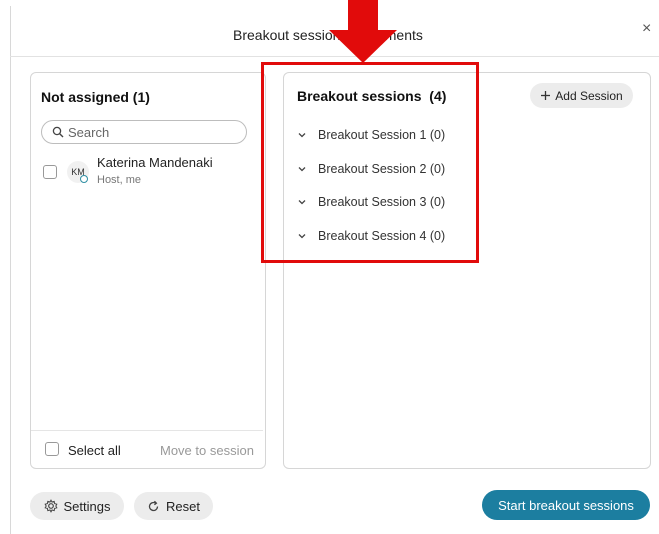  I want to click on gear-icon, so click(50, 506).